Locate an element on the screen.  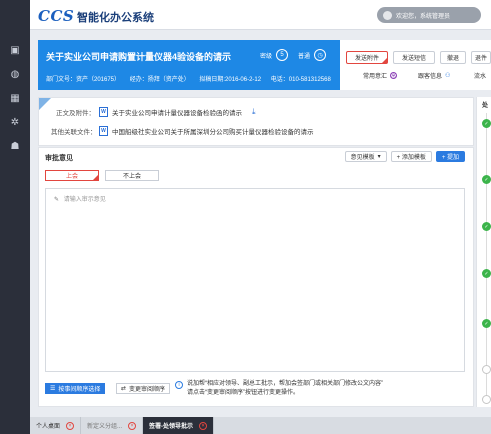
timeline-title: 处 is located at coordinates (485, 106).